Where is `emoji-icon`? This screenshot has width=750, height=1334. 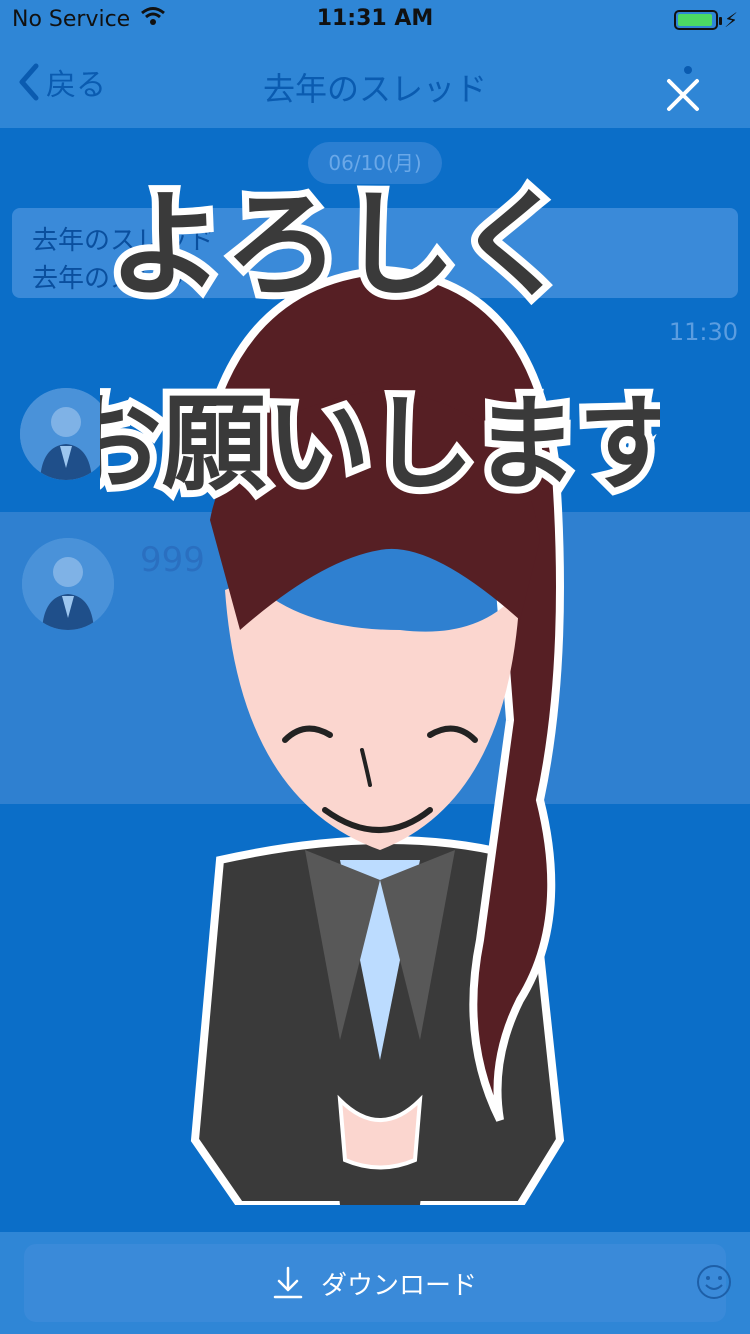 emoji-icon is located at coordinates (714, 1282).